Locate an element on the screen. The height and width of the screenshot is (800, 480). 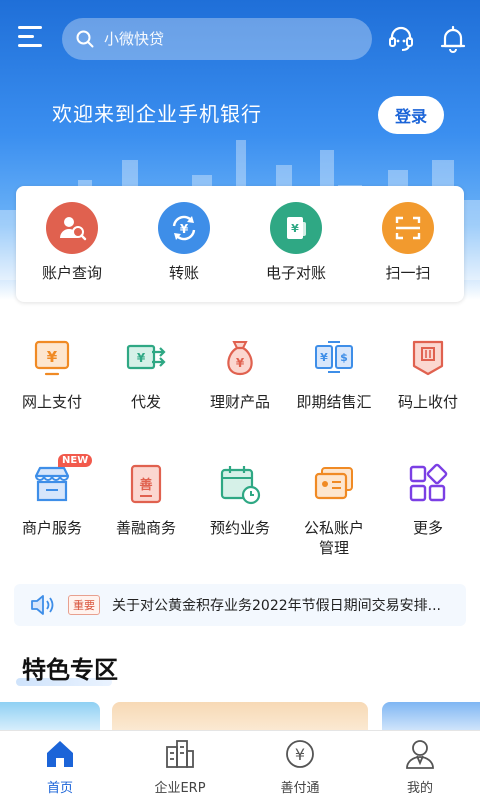
tab-profile: 我的 is located at coordinates (420, 765).